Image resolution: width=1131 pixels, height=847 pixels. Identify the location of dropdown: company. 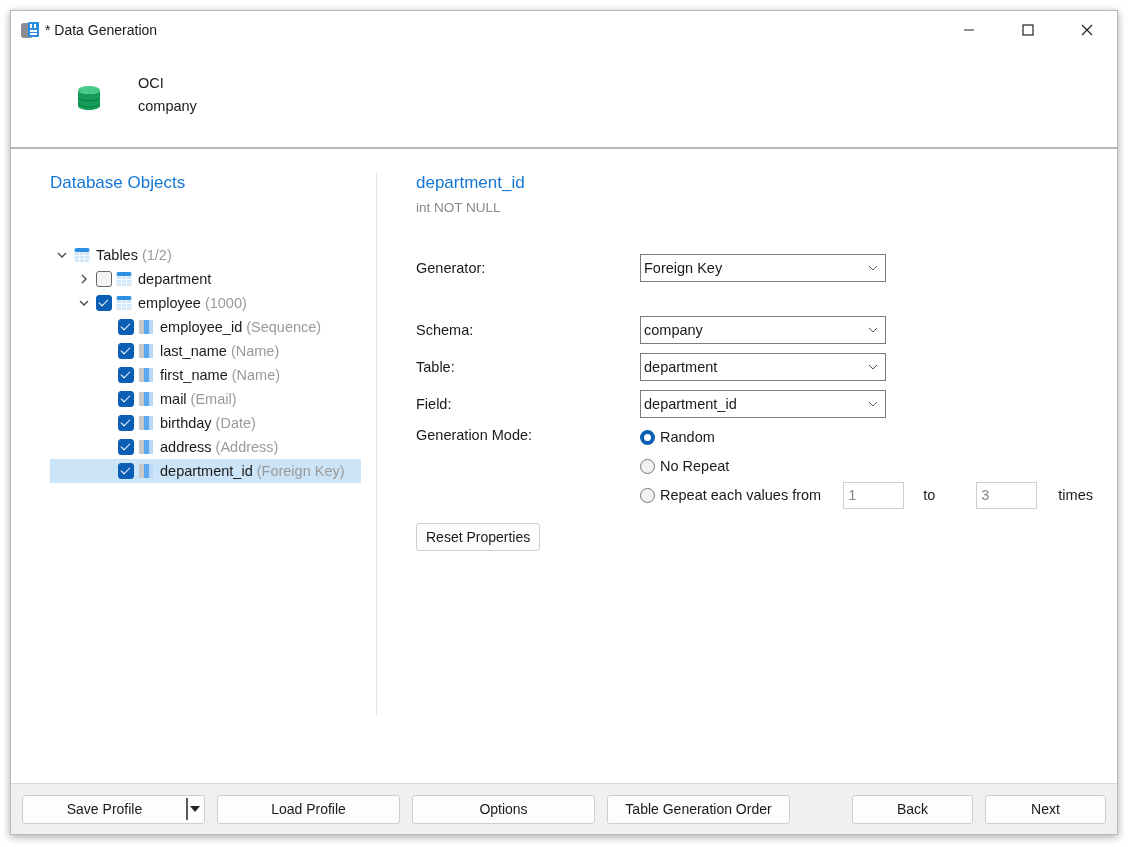
(763, 330).